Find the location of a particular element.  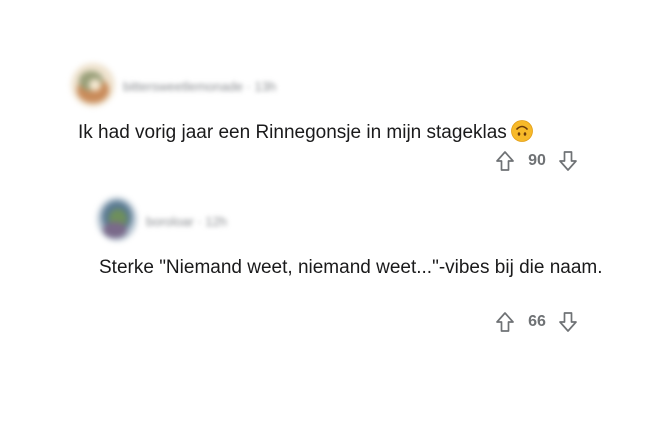

comment-meta: bittersweetlemonade · 13h is located at coordinates (199, 86).